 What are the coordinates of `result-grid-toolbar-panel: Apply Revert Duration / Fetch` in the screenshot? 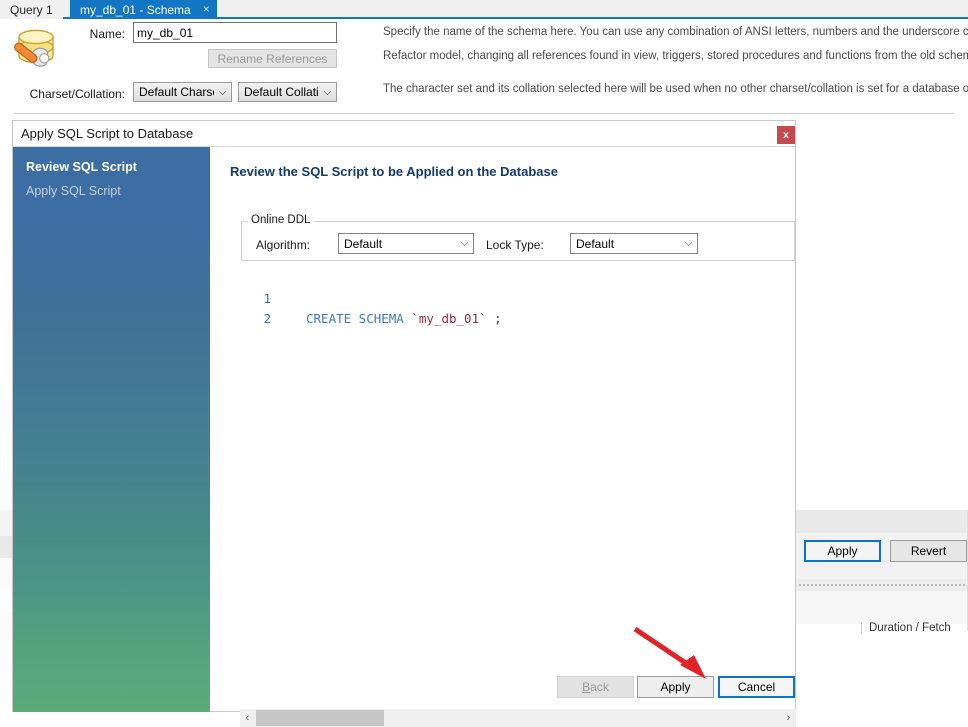 It's located at (881, 616).